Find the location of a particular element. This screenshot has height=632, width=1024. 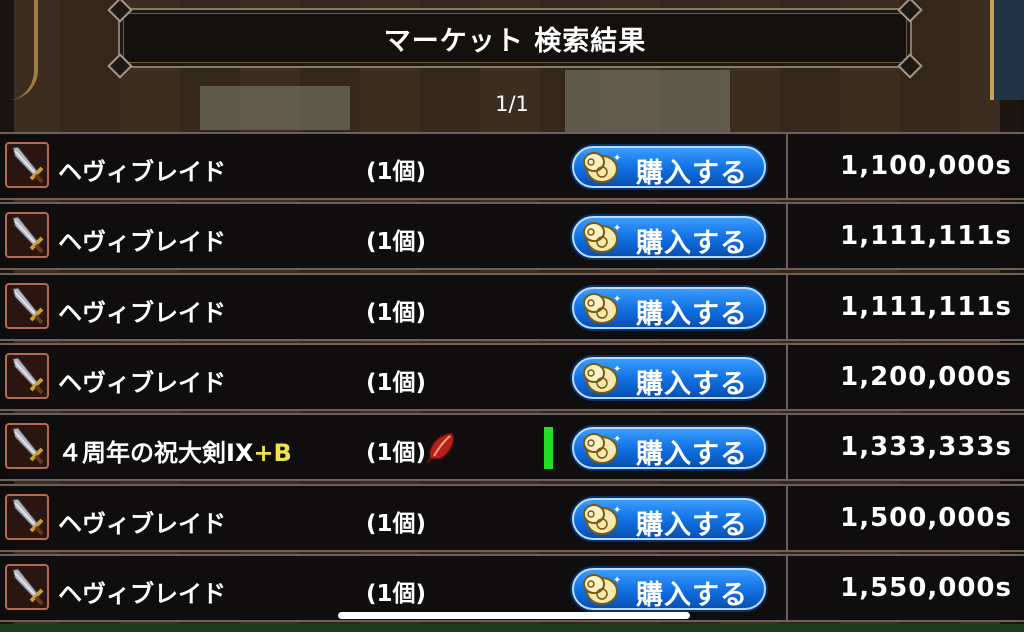

item-name: ４周年の祝大剣IX+B is located at coordinates (175, 453).